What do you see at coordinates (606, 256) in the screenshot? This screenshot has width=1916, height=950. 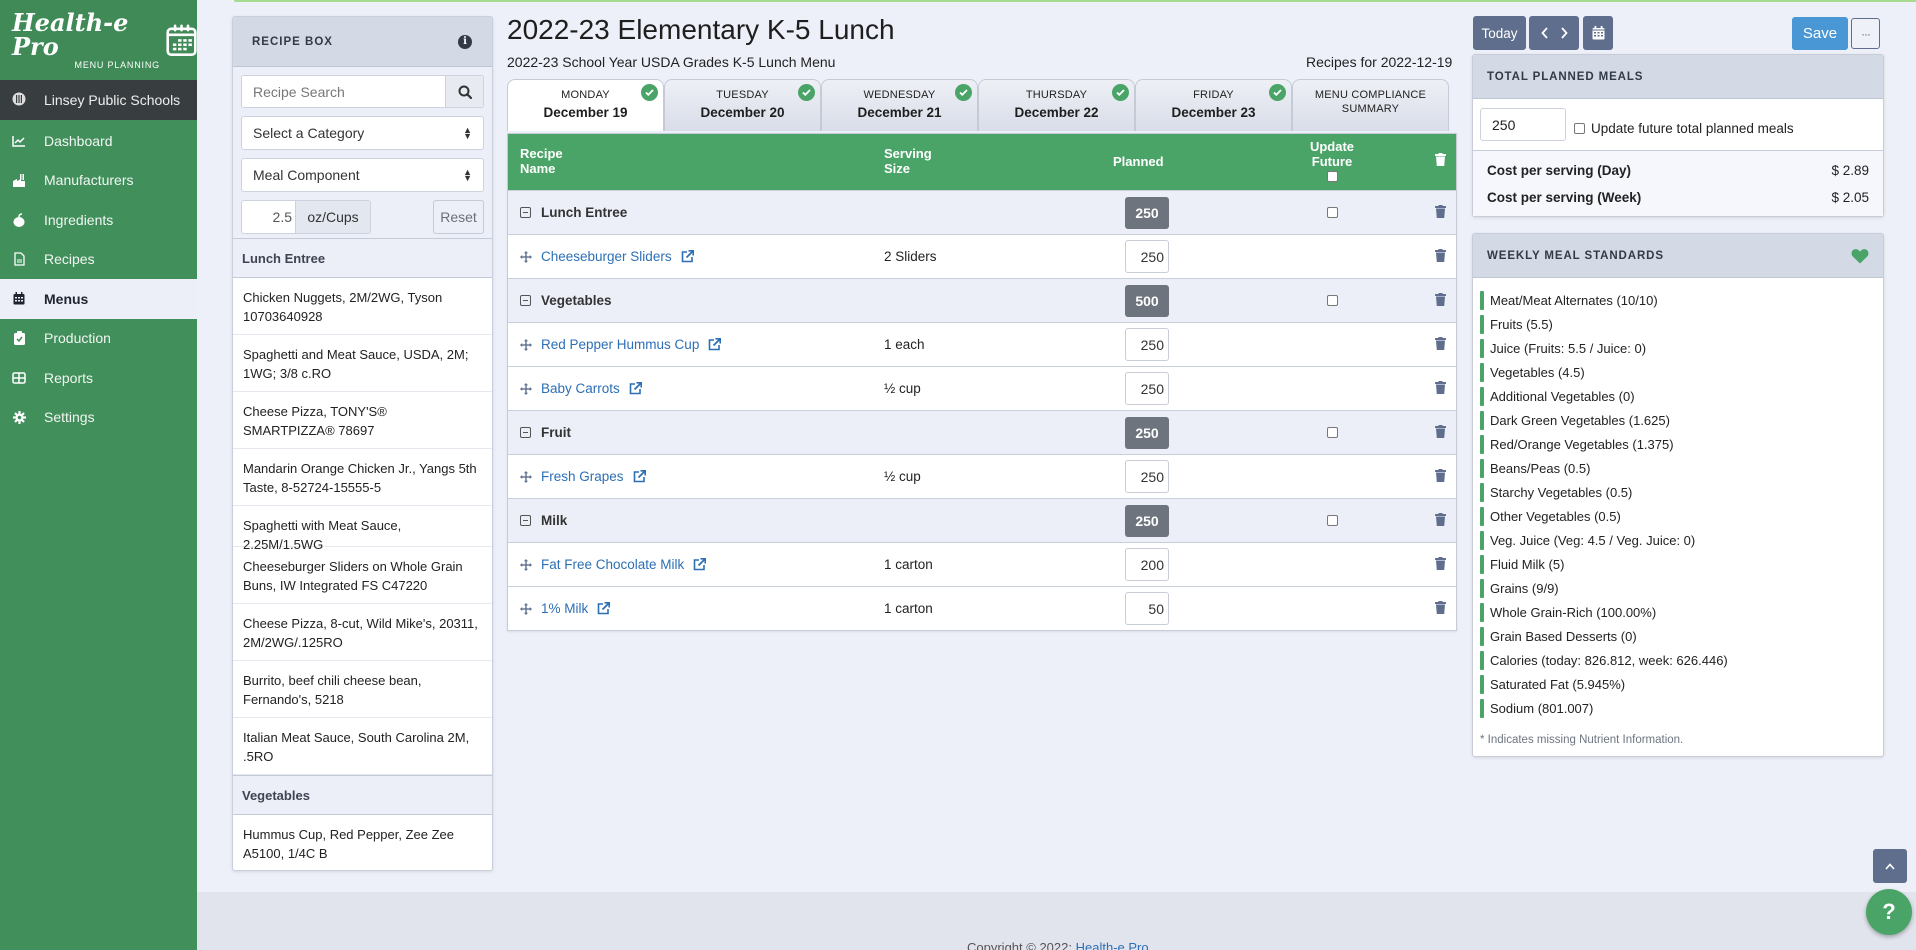 I see `recipe-link: Cheeseburger Sliders` at bounding box center [606, 256].